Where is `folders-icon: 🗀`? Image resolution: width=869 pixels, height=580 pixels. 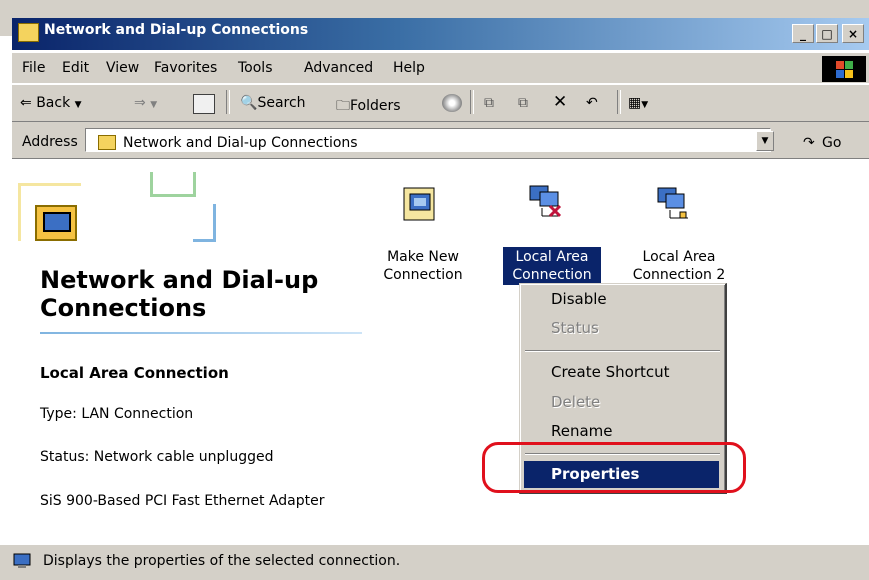 folders-icon: 🗀 is located at coordinates (343, 106).